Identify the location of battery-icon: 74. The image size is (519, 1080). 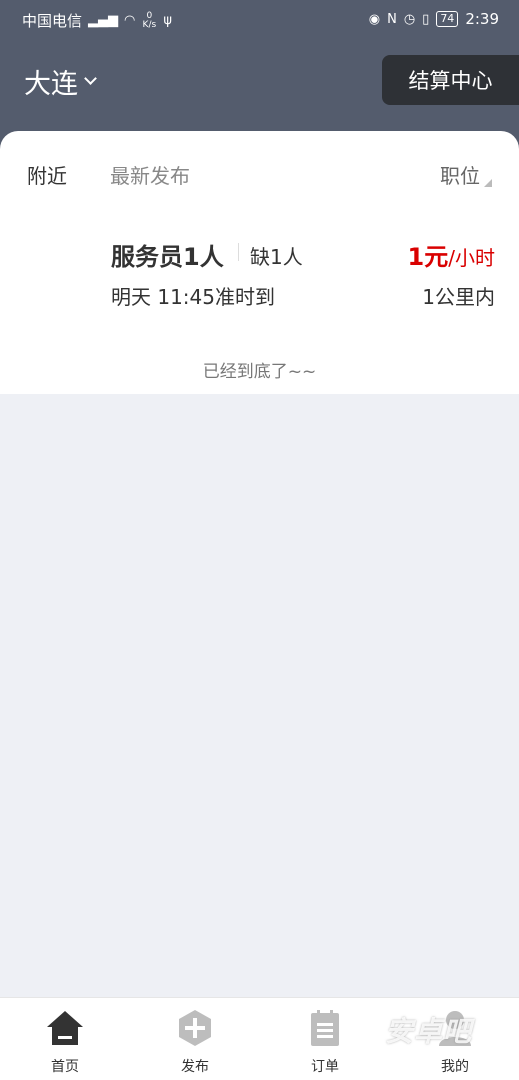
(447, 19).